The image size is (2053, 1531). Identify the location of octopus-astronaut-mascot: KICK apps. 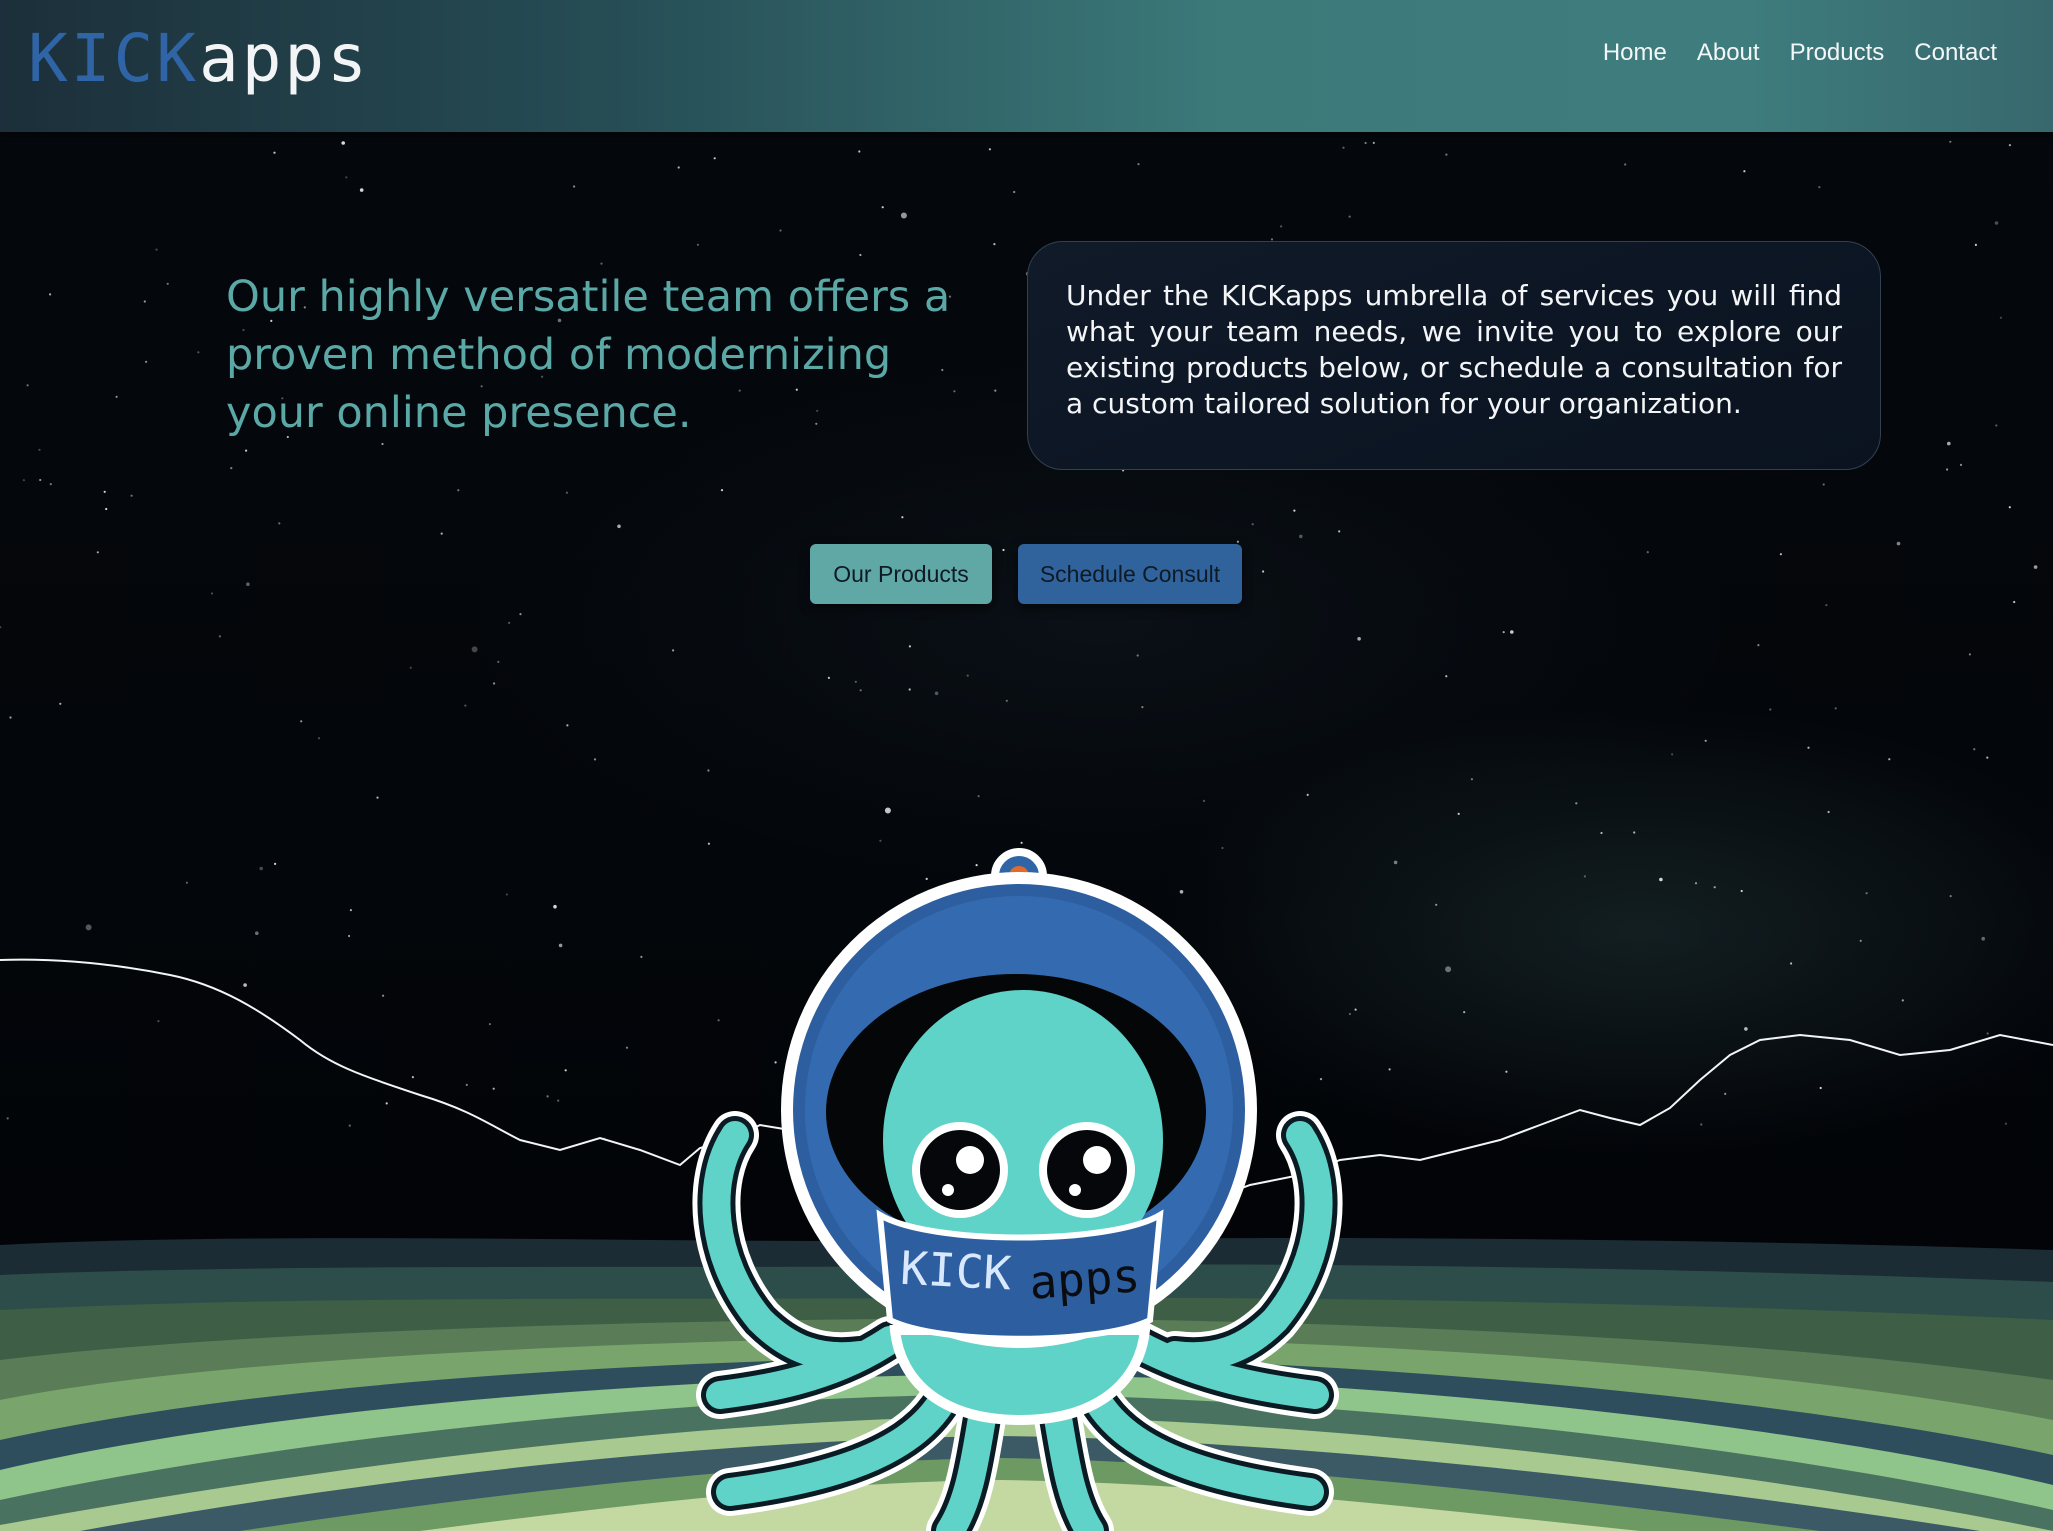
(1017, 1189).